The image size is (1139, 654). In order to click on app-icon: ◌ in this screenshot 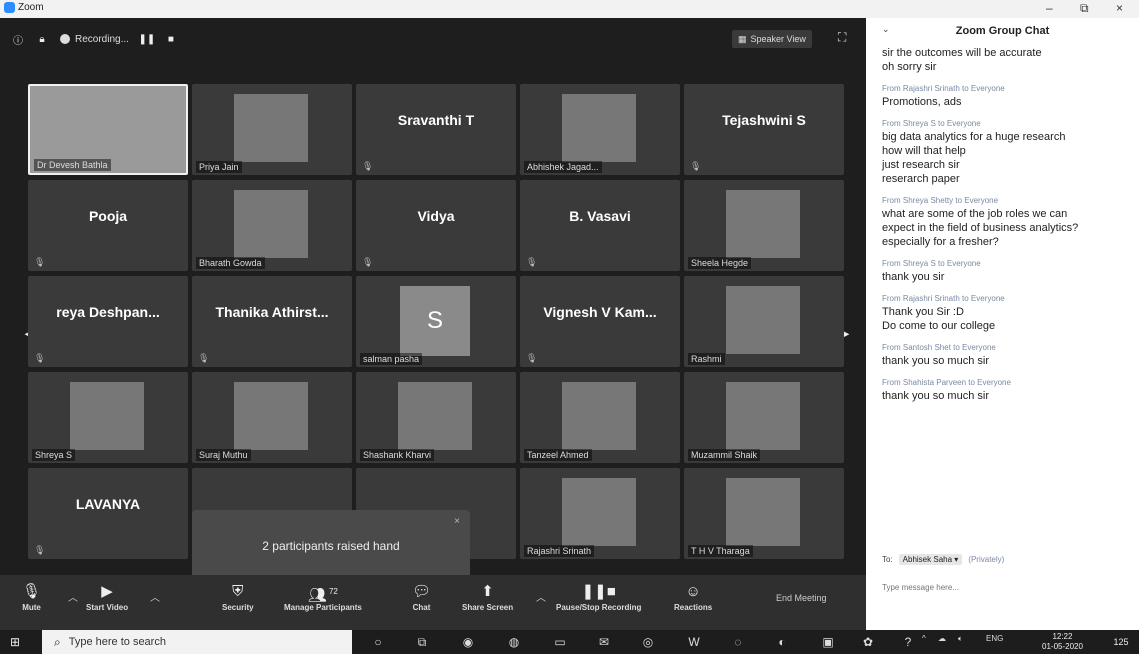, I will do `click(738, 642)`.